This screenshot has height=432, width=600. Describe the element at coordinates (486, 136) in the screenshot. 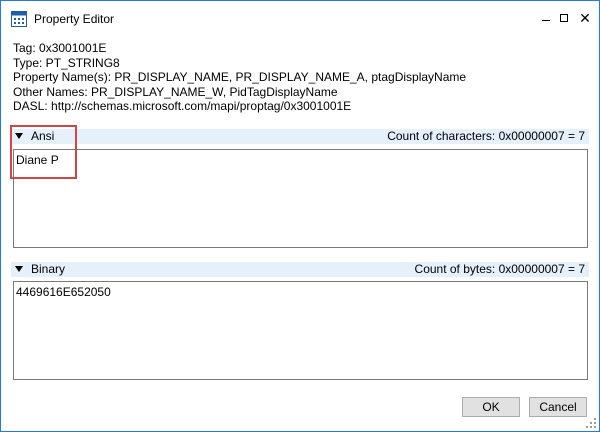

I see `ansi-character-count: Count of characters: 0x00000007 = 7` at that location.